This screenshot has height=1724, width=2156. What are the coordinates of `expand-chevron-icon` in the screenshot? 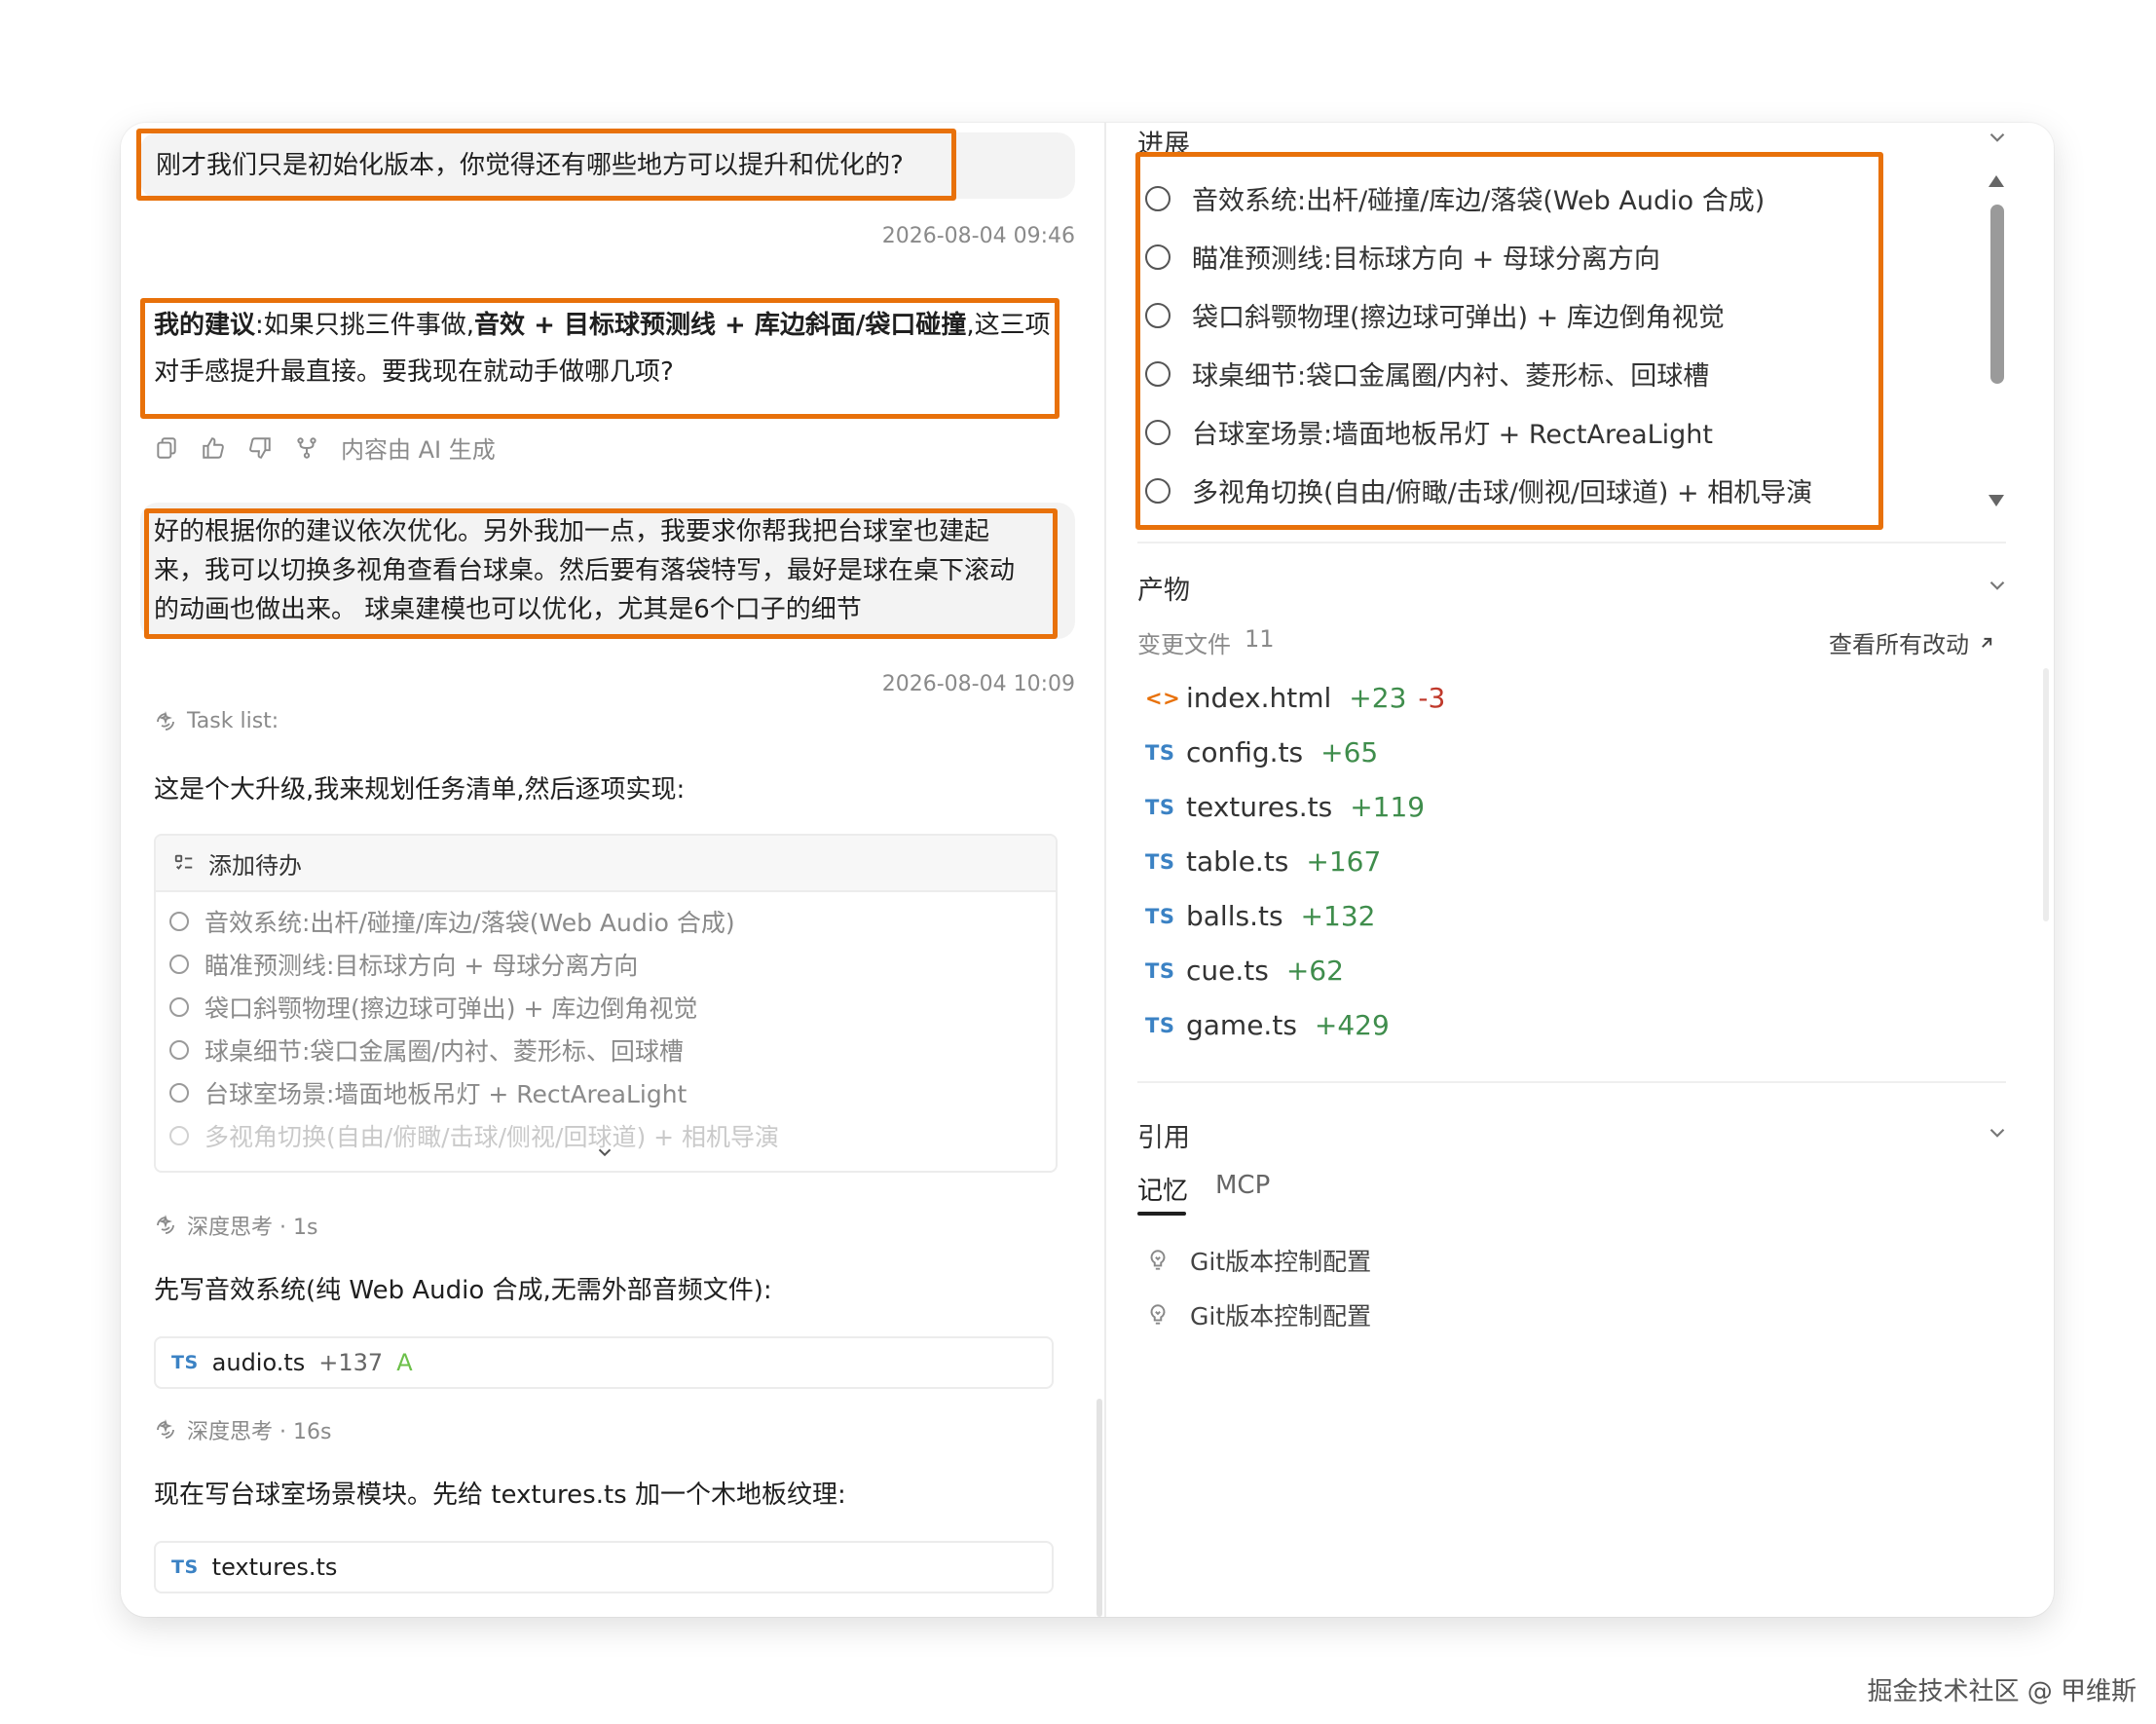 It's located at (604, 1153).